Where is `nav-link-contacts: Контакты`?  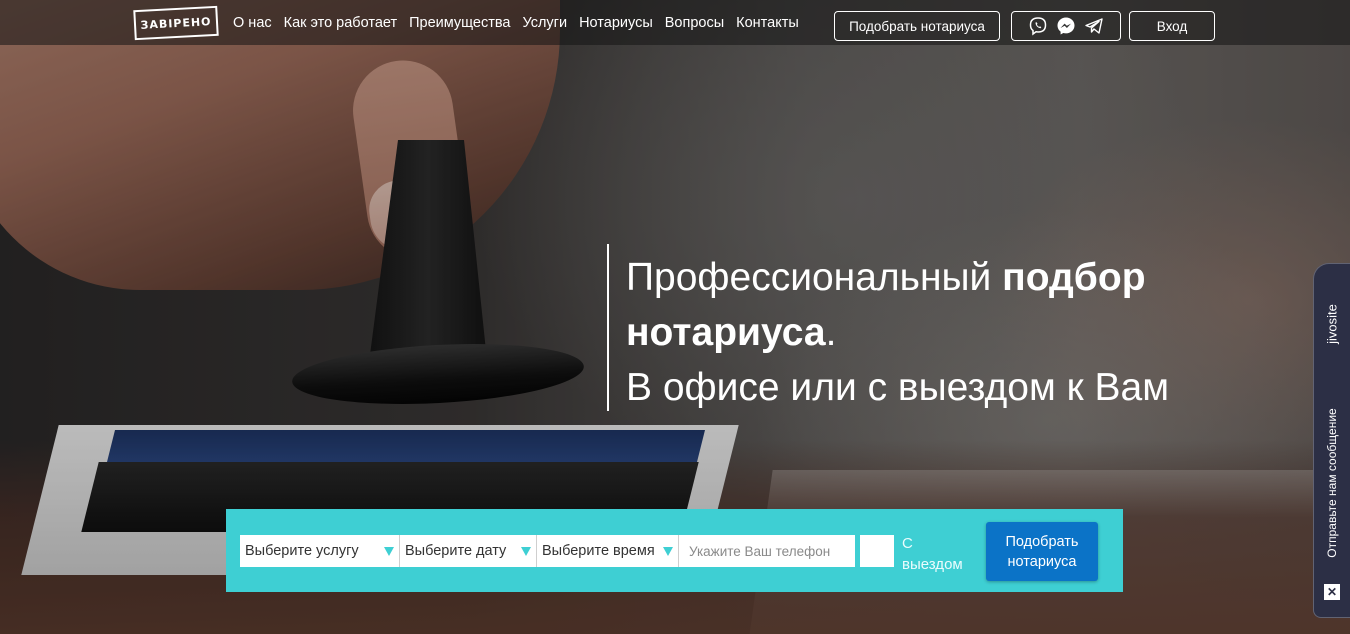 nav-link-contacts: Контакты is located at coordinates (767, 23).